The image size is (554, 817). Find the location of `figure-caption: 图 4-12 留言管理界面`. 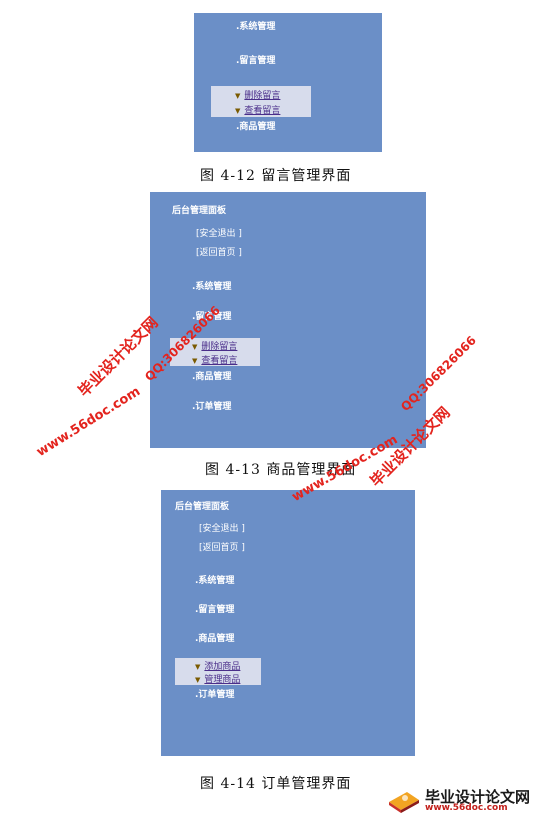

figure-caption: 图 4-12 留言管理界面 is located at coordinates (276, 176).